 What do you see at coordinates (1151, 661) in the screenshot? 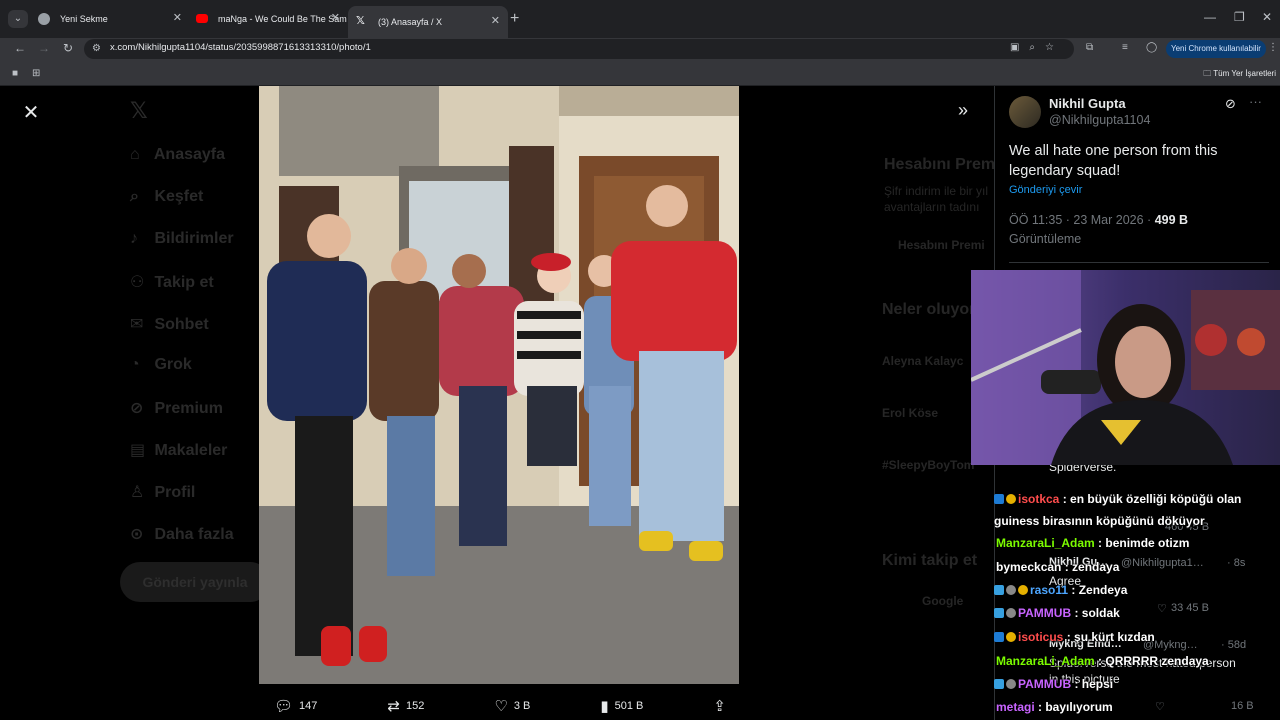
I see `chat-message: : QRRRRR zendaya` at bounding box center [1151, 661].